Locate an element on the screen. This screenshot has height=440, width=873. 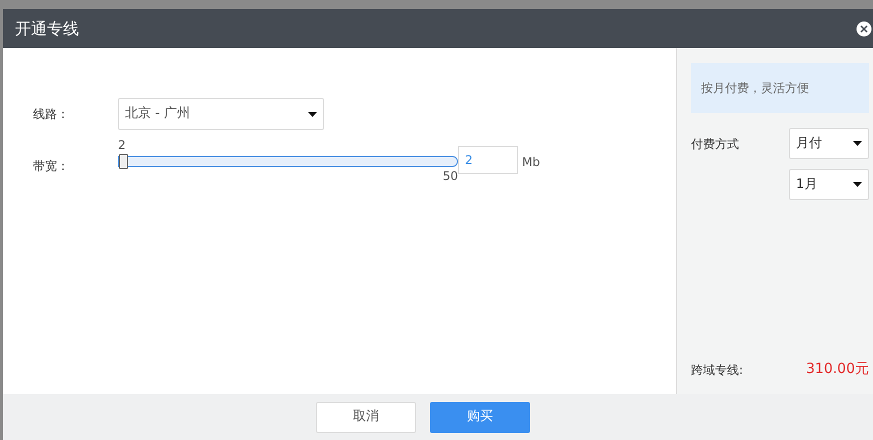
total-label: 跨域专线: is located at coordinates (717, 370).